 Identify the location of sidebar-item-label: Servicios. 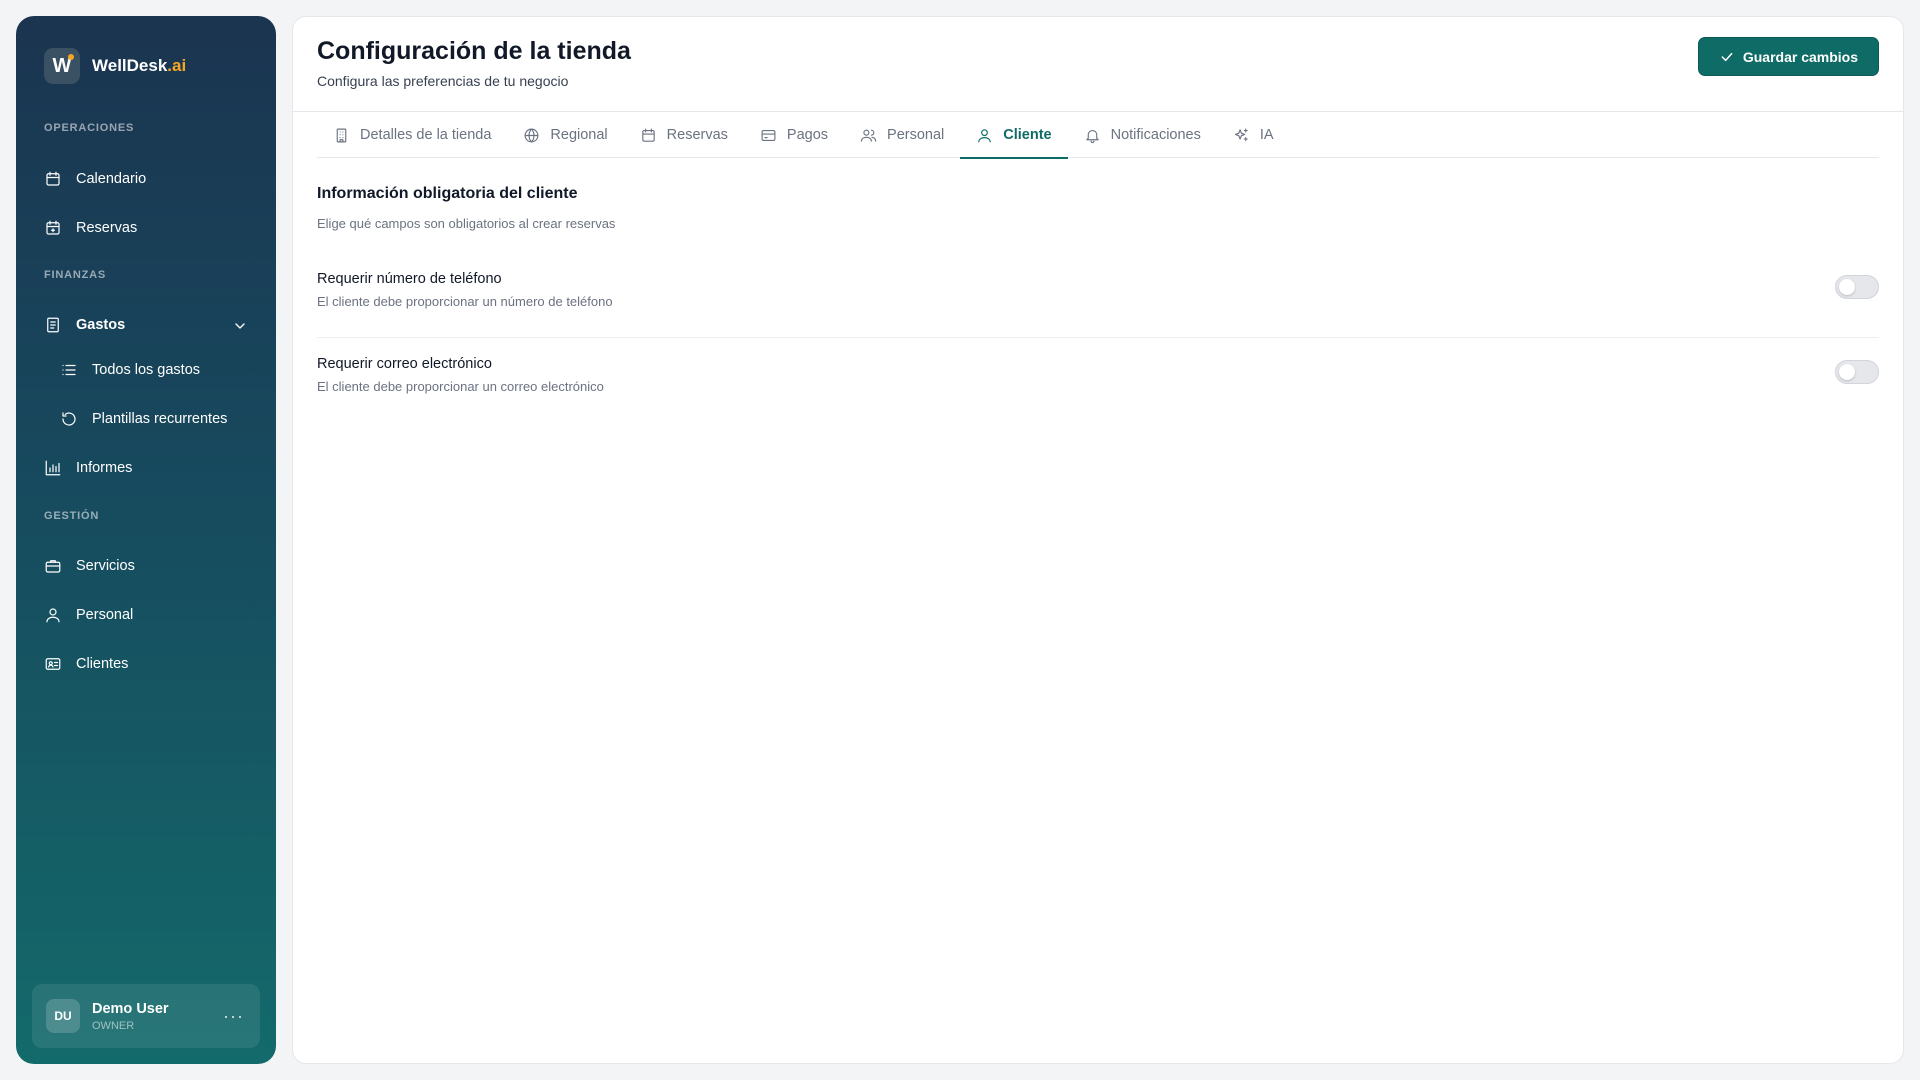
(105, 566).